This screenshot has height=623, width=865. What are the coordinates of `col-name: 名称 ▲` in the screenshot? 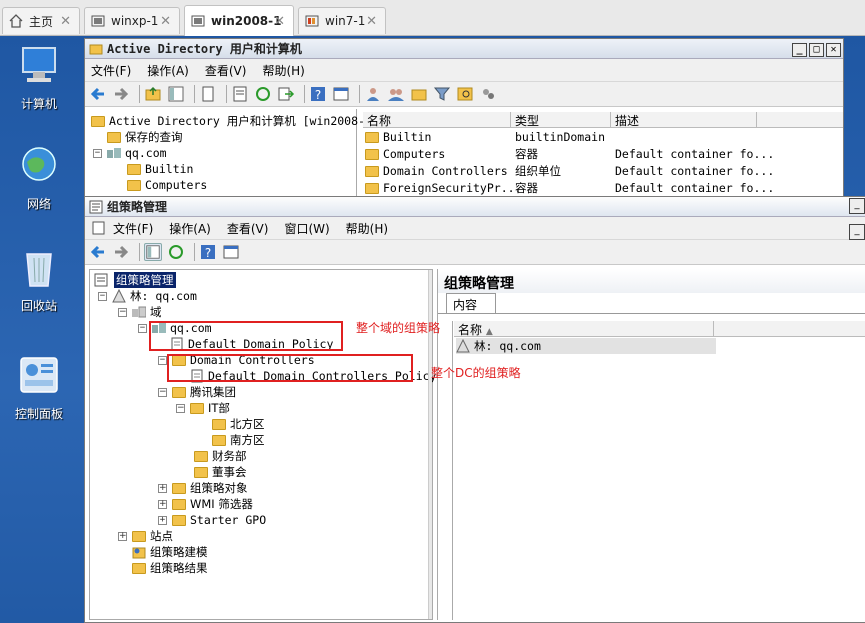 It's located at (584, 329).